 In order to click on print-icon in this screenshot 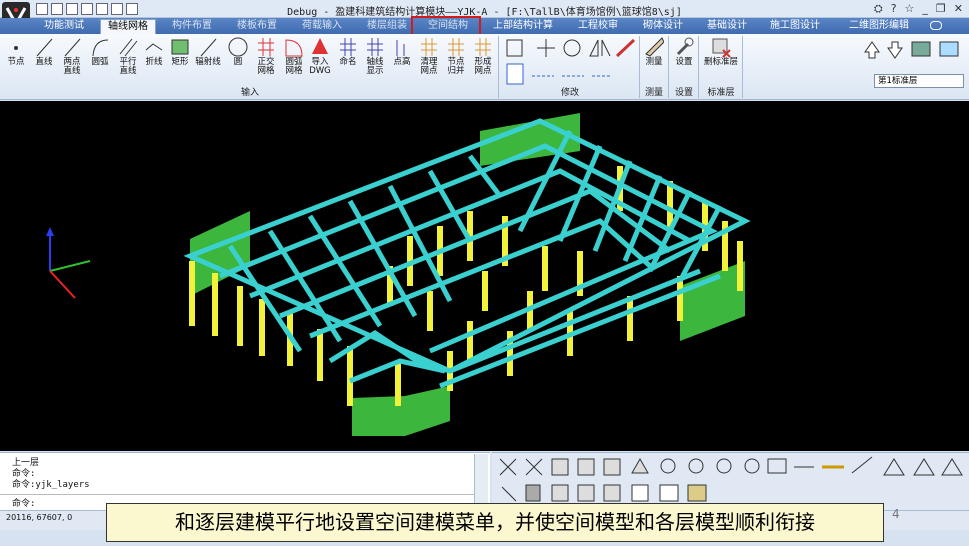, I will do `click(132, 9)`.